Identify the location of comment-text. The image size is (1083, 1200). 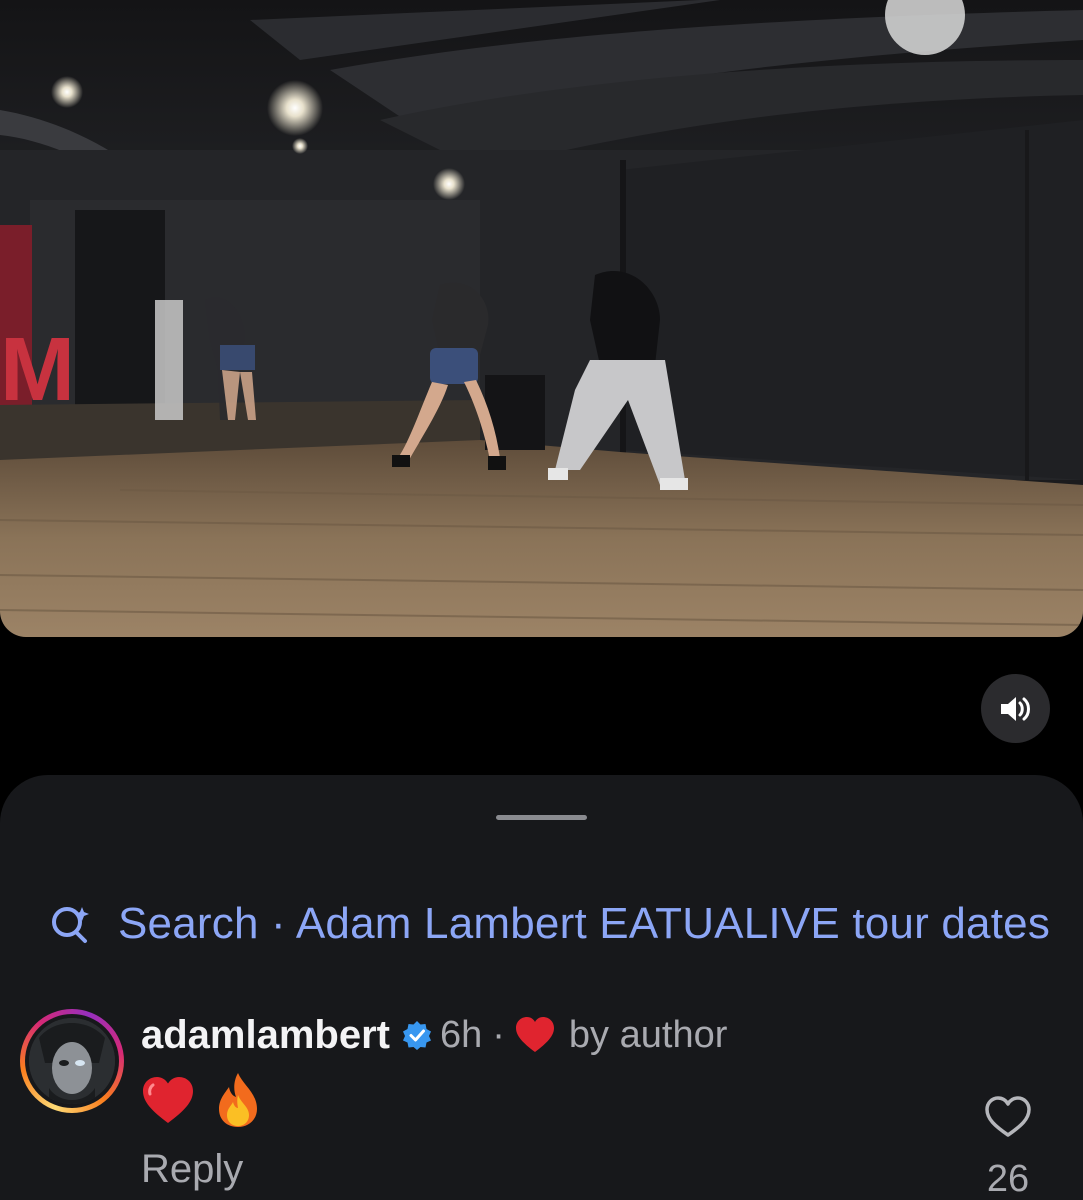
(211, 1100).